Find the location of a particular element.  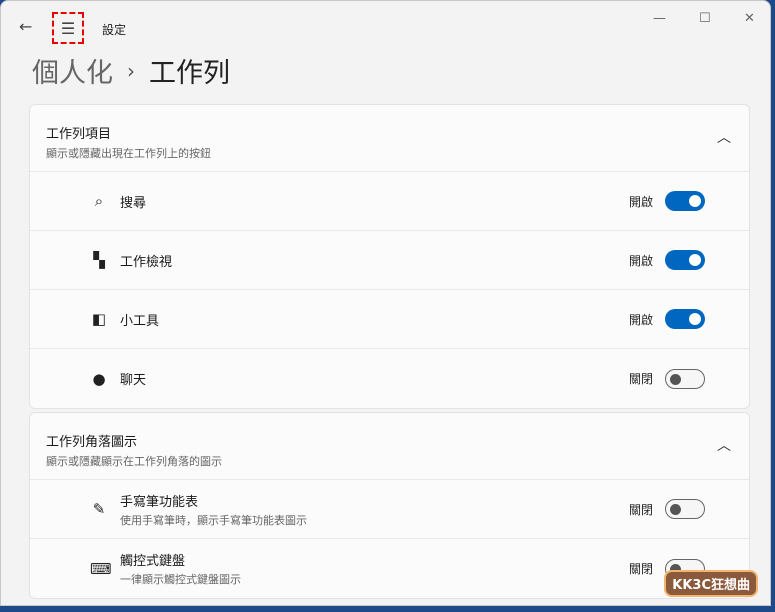

setting-description: 一律顯示觸控式鍵盤圖示 is located at coordinates (180, 579).